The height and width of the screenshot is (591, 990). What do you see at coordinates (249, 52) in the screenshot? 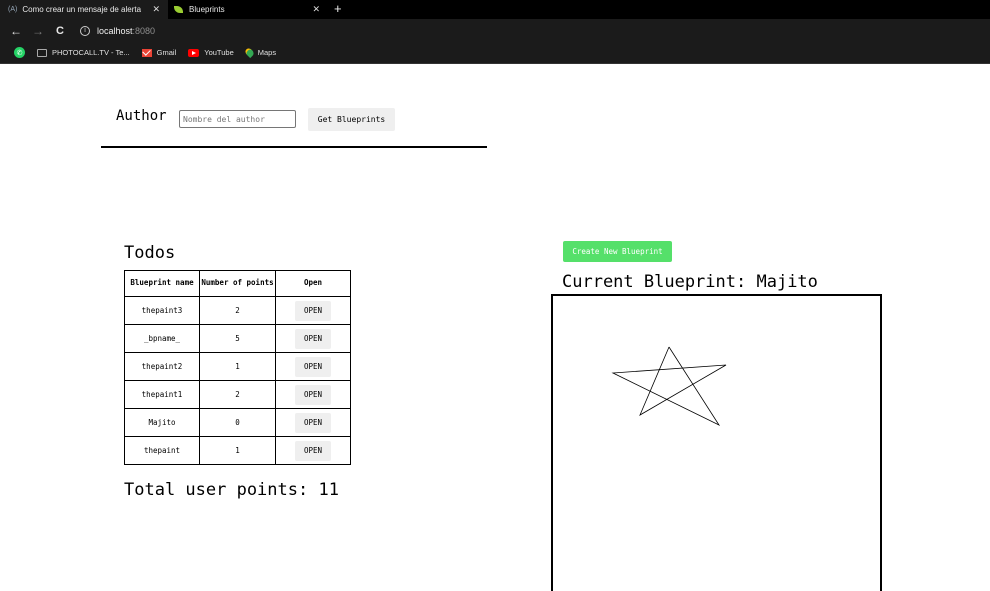
I see `maps-icon` at bounding box center [249, 52].